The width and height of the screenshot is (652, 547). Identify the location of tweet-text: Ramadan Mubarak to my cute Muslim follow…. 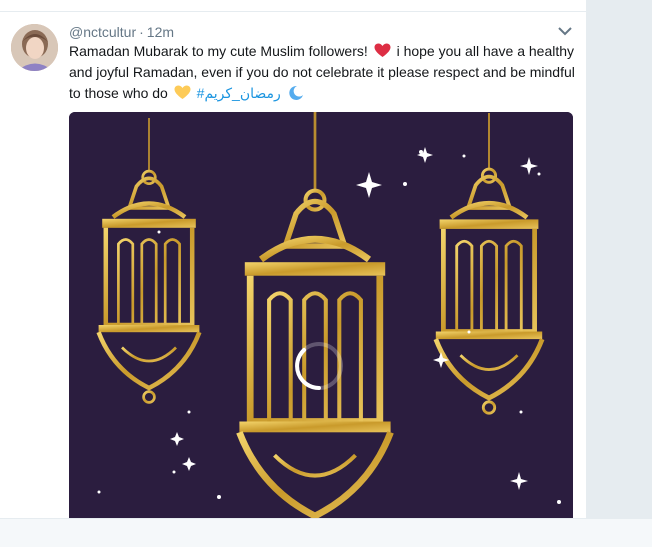
(324, 72).